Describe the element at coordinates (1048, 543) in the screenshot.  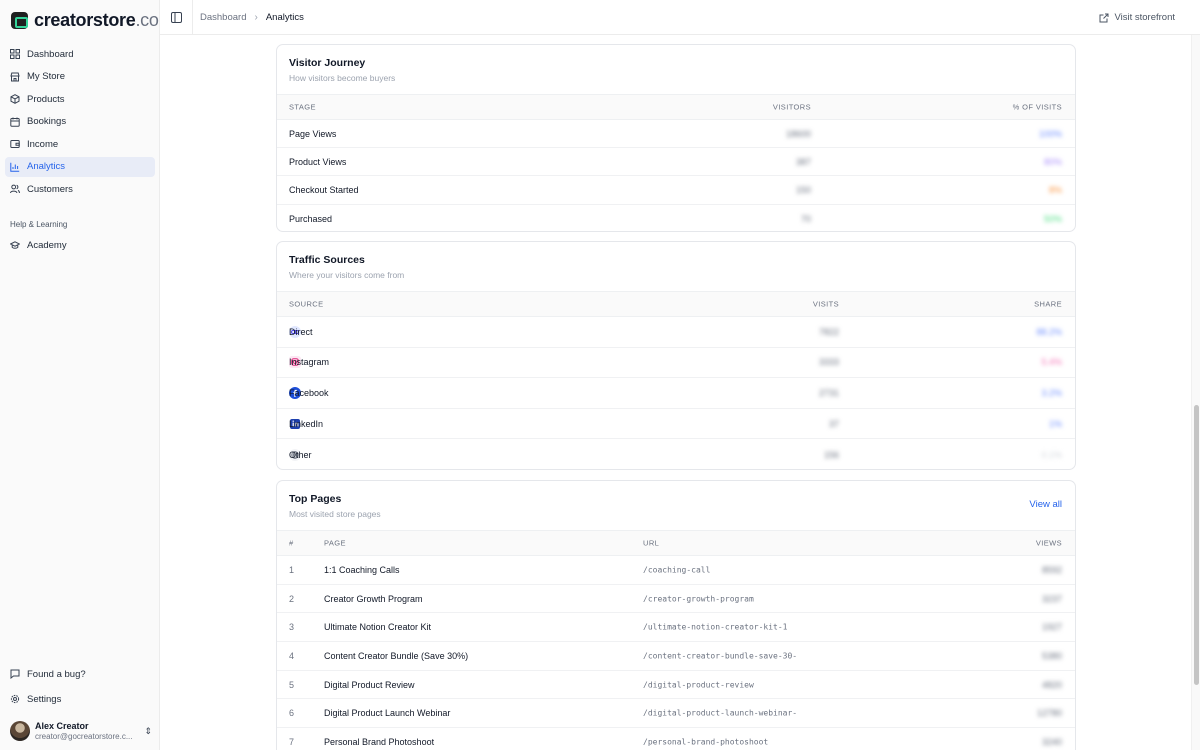
I see `column-header-views: VIEWS` at that location.